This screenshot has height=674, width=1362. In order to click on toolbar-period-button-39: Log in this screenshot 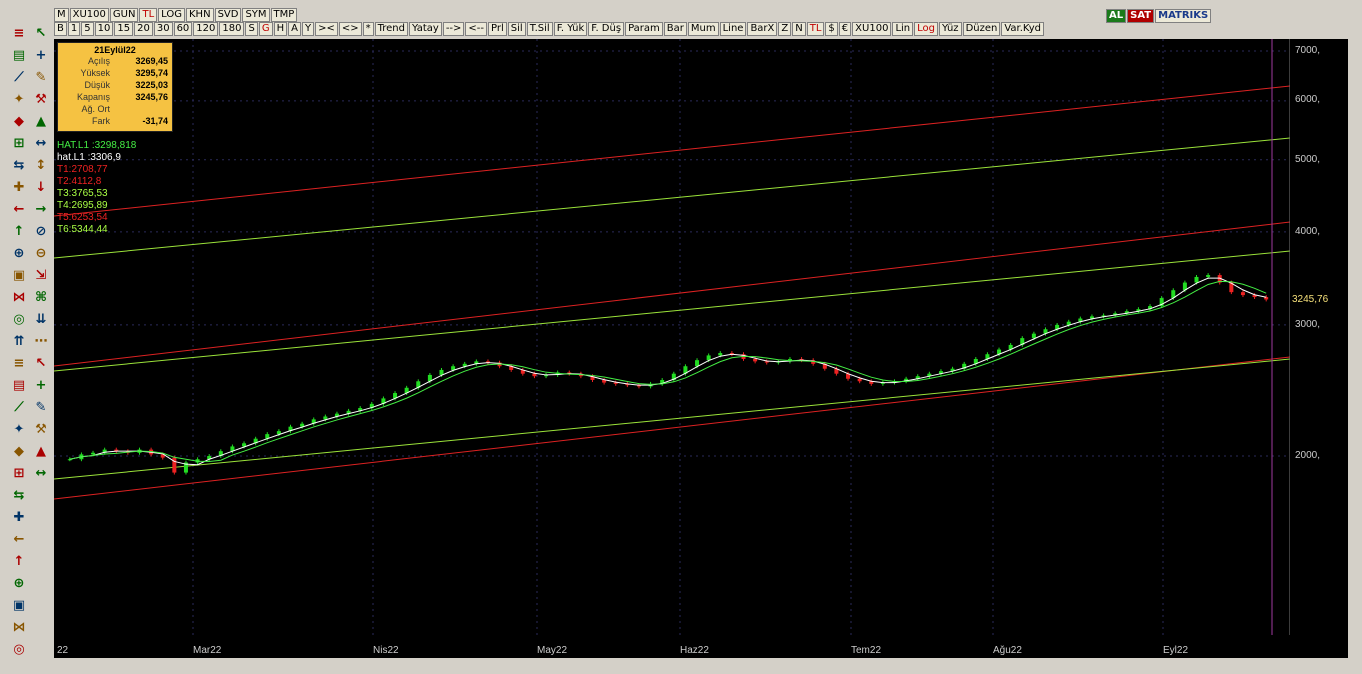, I will do `click(926, 29)`.